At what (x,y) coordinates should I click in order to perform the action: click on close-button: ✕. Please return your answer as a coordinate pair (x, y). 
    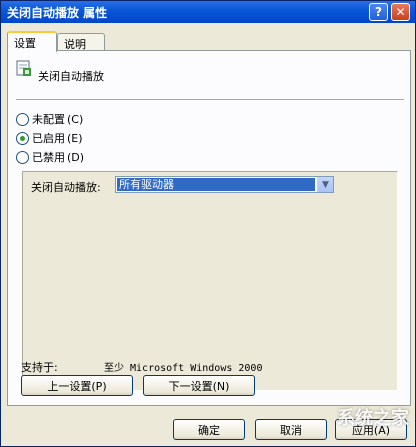
    Looking at the image, I should click on (400, 12).